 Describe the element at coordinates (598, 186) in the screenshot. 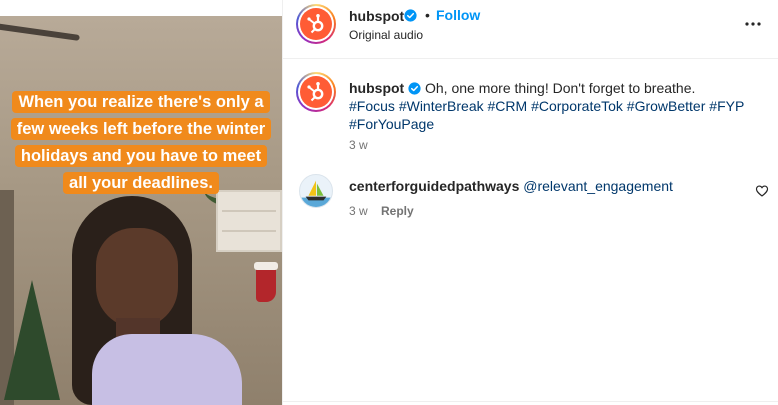

I see `comment-mention-link: @relevant_engagement` at that location.